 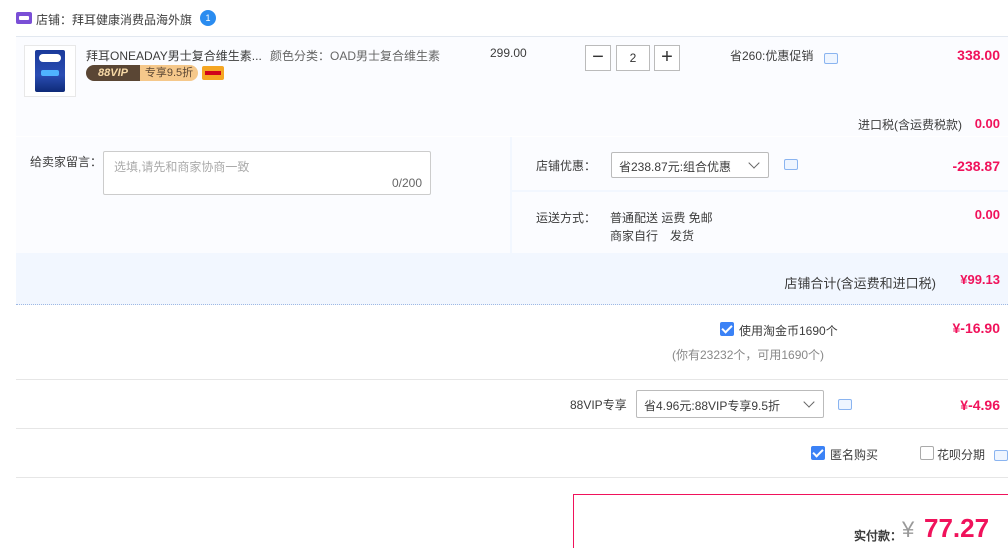 I want to click on vip-discount-select: 省4.96元:88VIP专享9.5折, so click(x=730, y=404).